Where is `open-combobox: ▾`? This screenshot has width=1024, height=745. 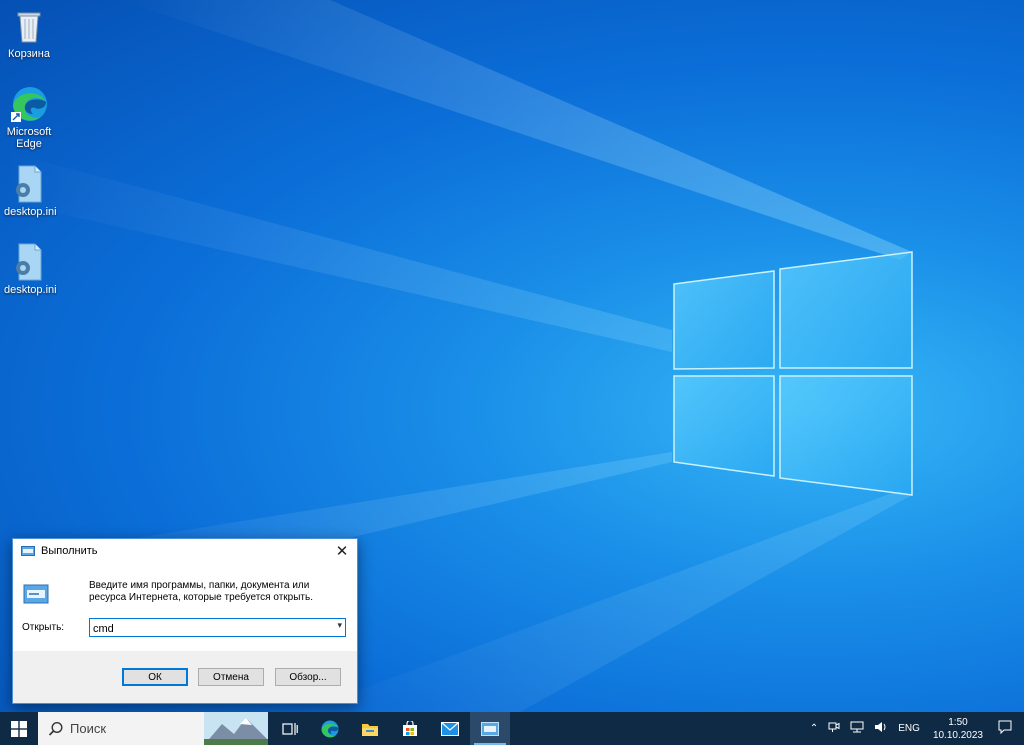
open-combobox: ▾ is located at coordinates (217, 627).